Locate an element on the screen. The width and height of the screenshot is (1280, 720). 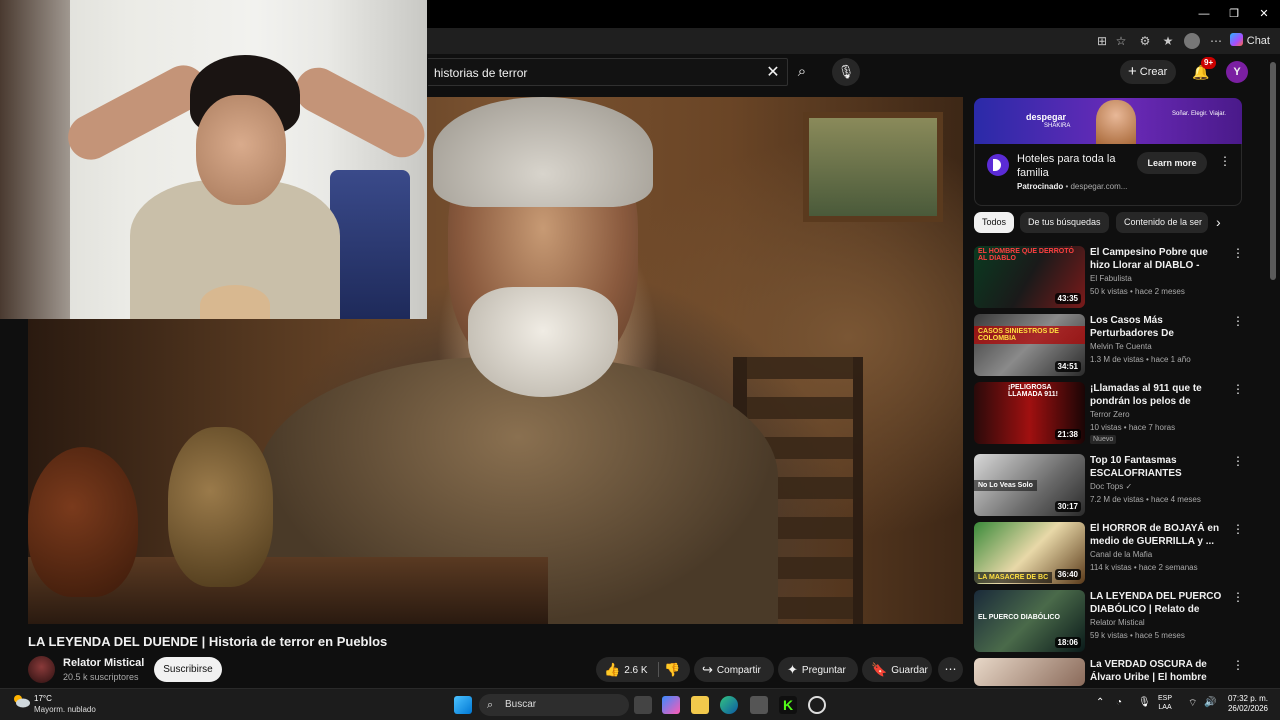
chip-contenido: Contenido de la ser is located at coordinates (1162, 222).